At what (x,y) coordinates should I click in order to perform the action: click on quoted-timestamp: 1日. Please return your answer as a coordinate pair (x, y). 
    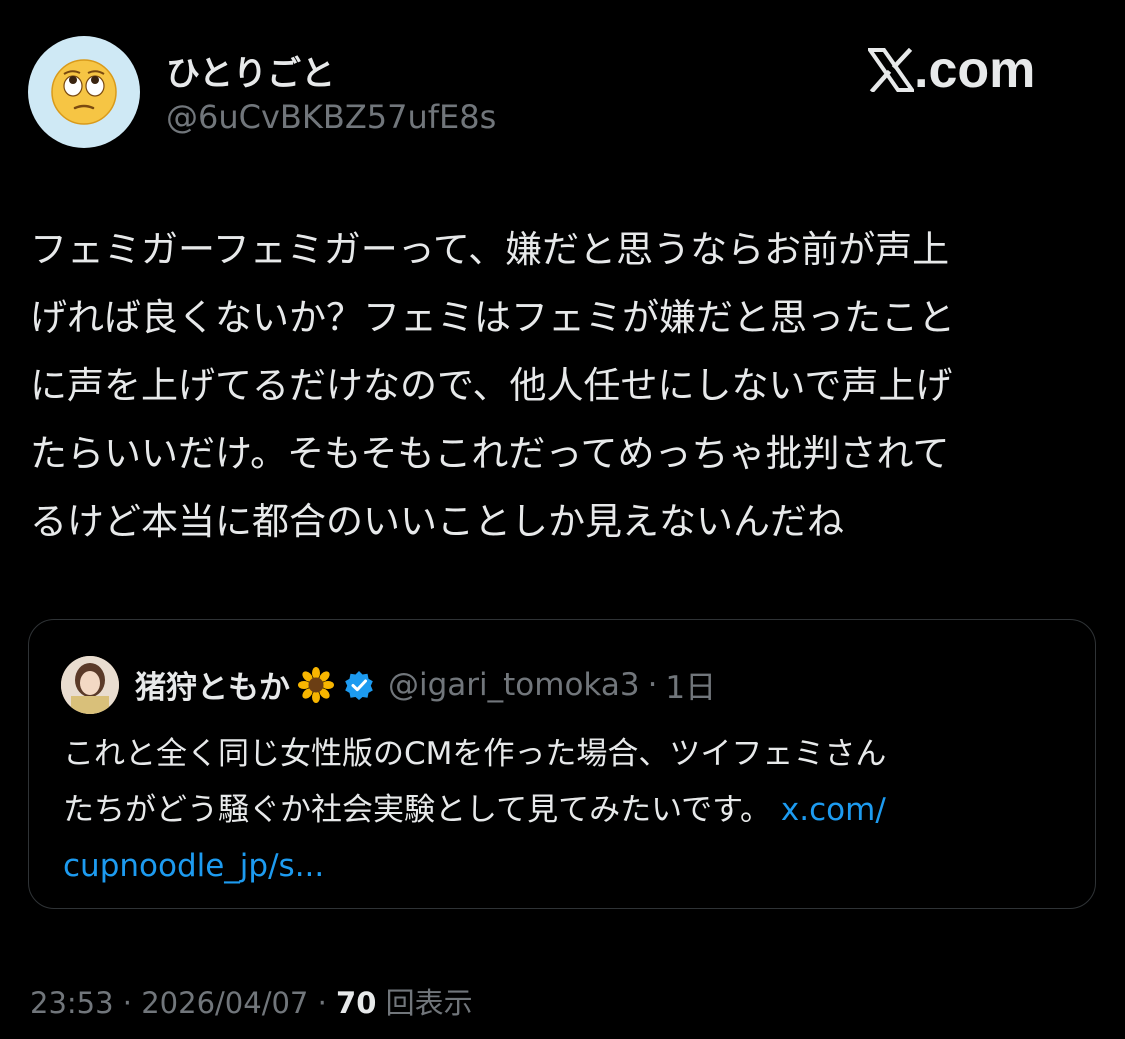
    Looking at the image, I should click on (690, 684).